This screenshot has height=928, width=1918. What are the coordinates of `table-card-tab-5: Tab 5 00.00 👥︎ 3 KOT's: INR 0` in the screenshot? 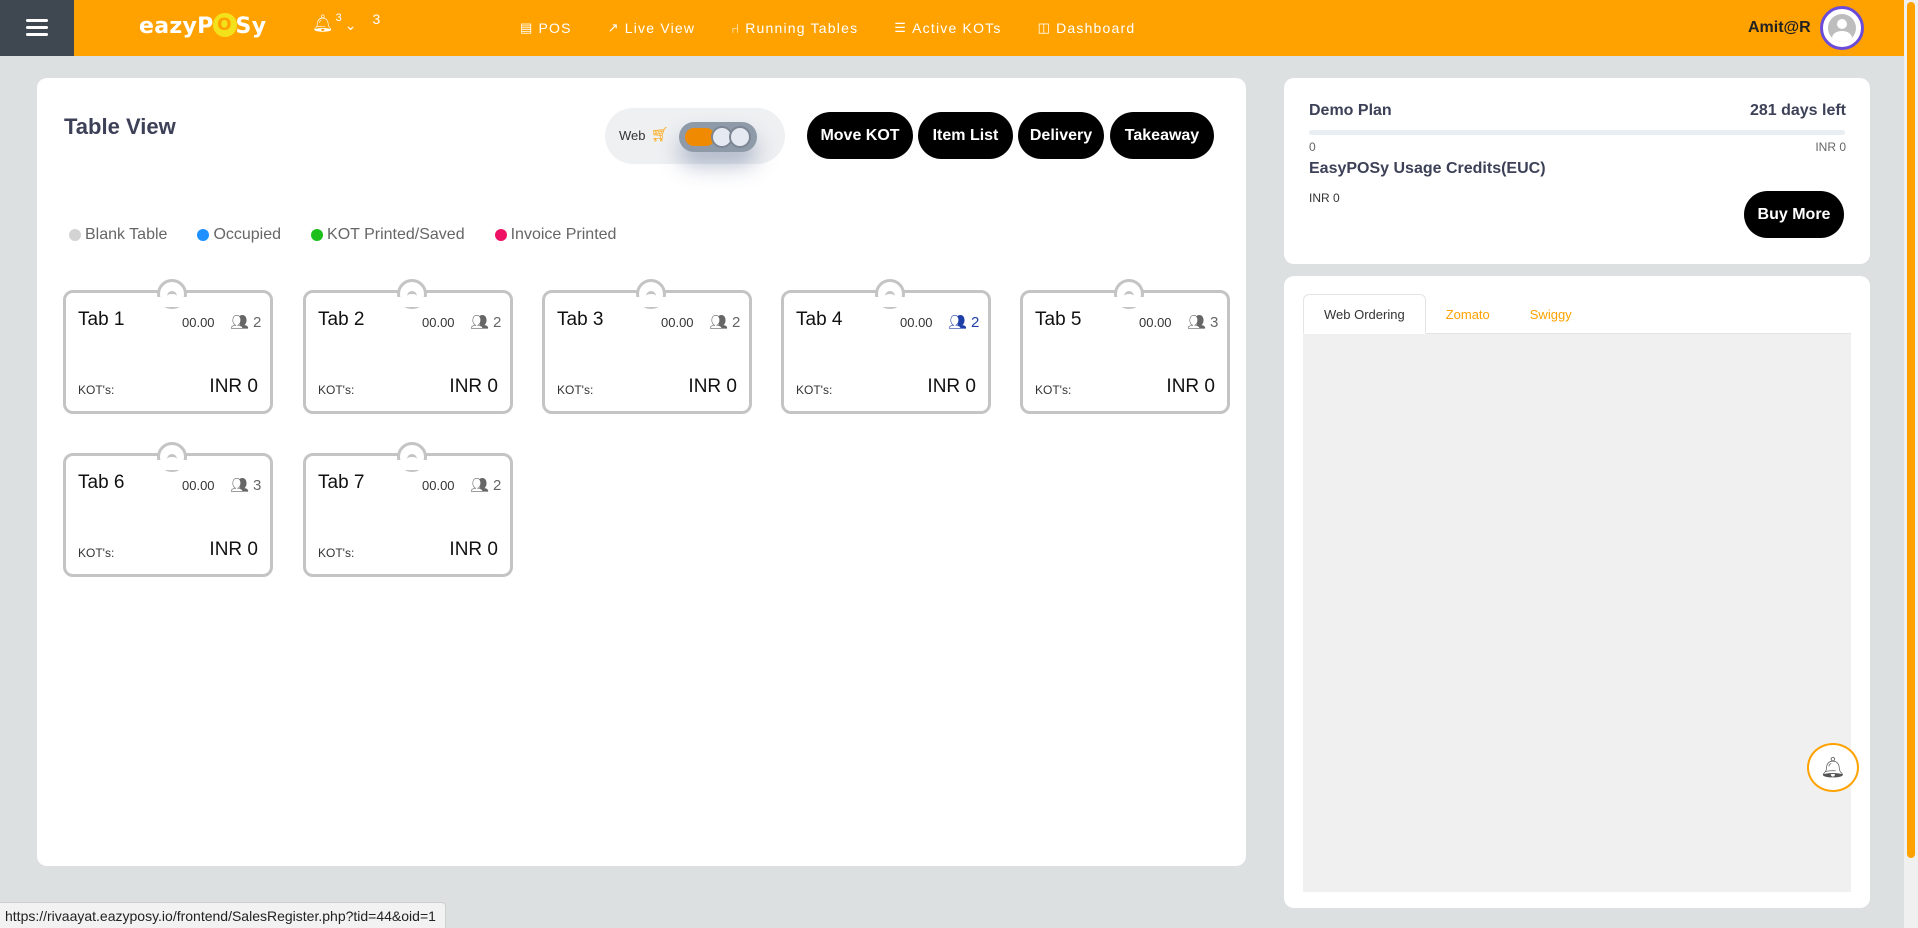 It's located at (1125, 346).